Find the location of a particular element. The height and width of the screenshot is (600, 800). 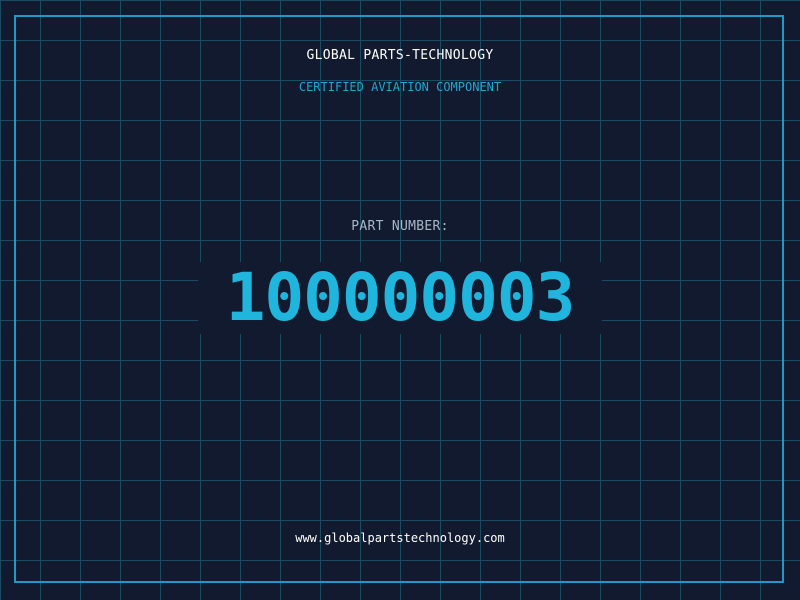

part-number-panel: 100000003 is located at coordinates (400, 298).